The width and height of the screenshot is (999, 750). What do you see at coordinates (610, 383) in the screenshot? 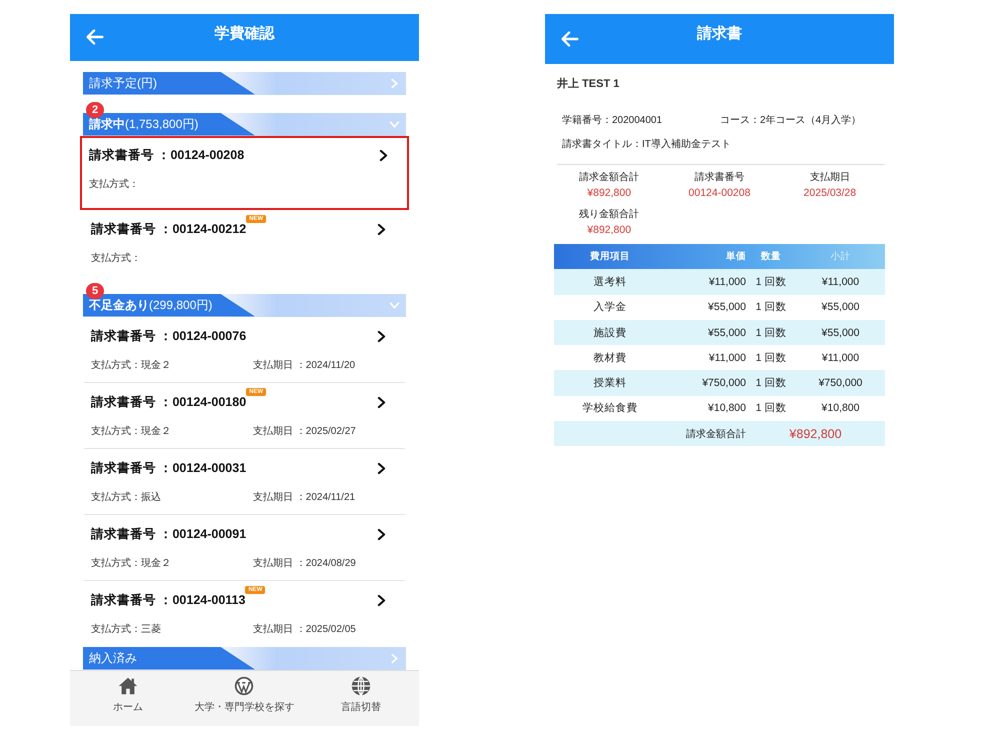
I see `table-cell-text: 授業料` at bounding box center [610, 383].